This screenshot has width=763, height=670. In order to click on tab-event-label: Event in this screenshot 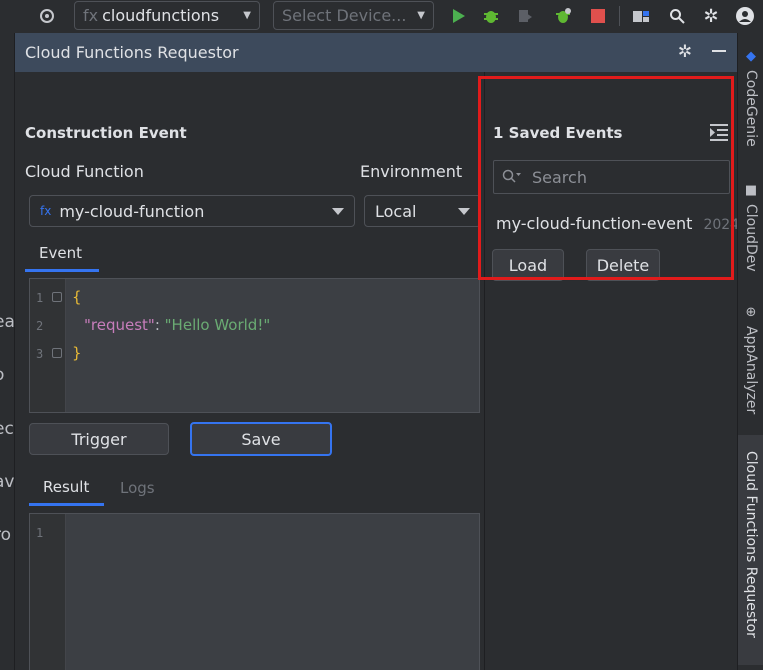, I will do `click(60, 252)`.